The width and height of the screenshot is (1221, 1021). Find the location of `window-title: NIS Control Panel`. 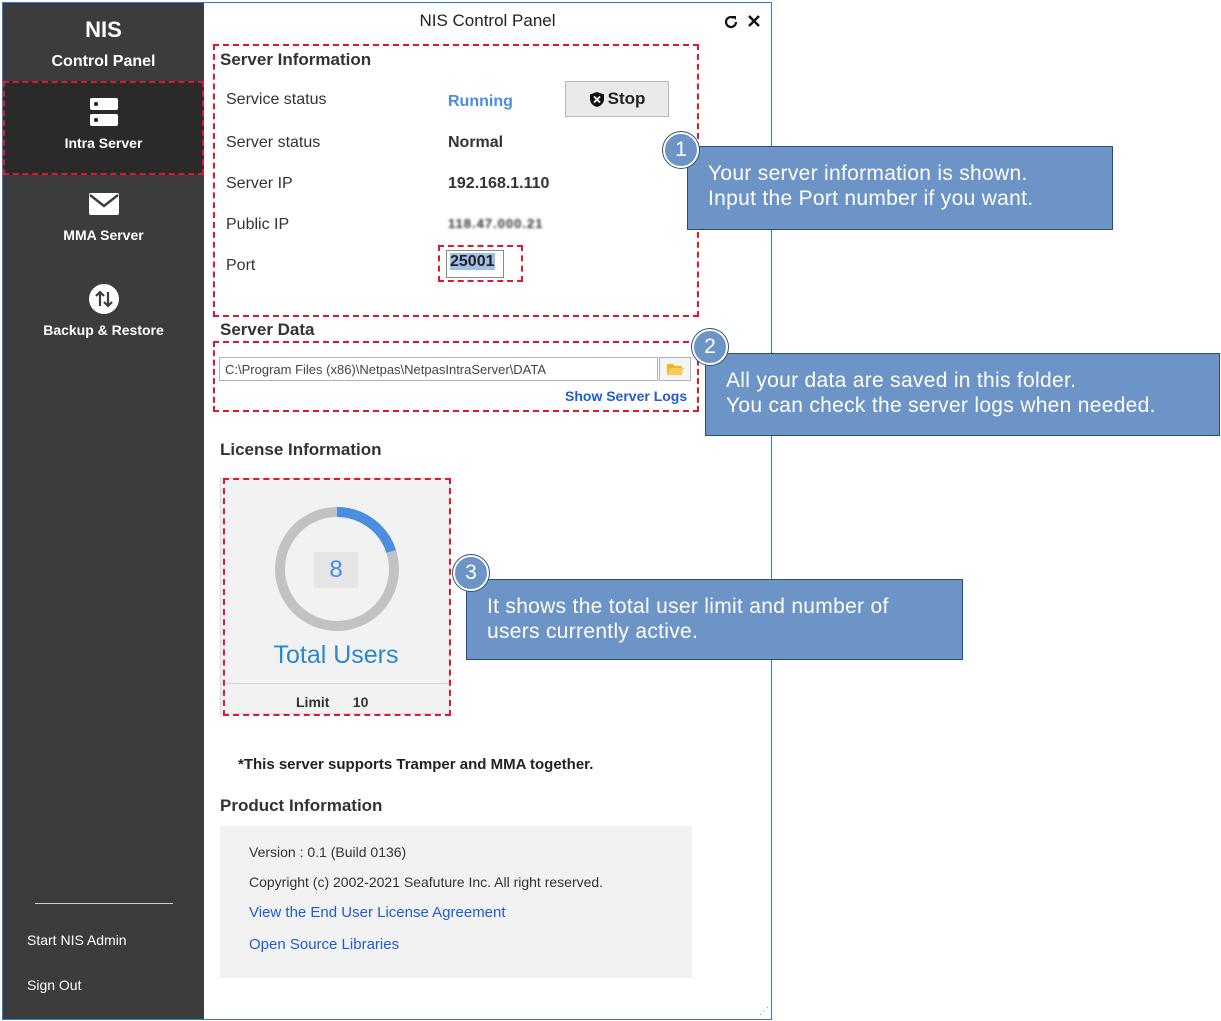

window-title: NIS Control Panel is located at coordinates (487, 20).